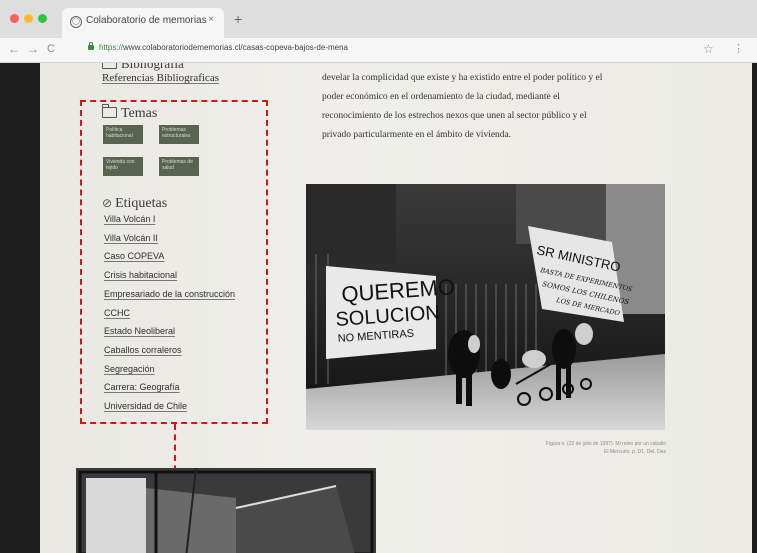 This screenshot has width=757, height=553. I want to click on tag-link: Carrera: Geografía, so click(142, 387).